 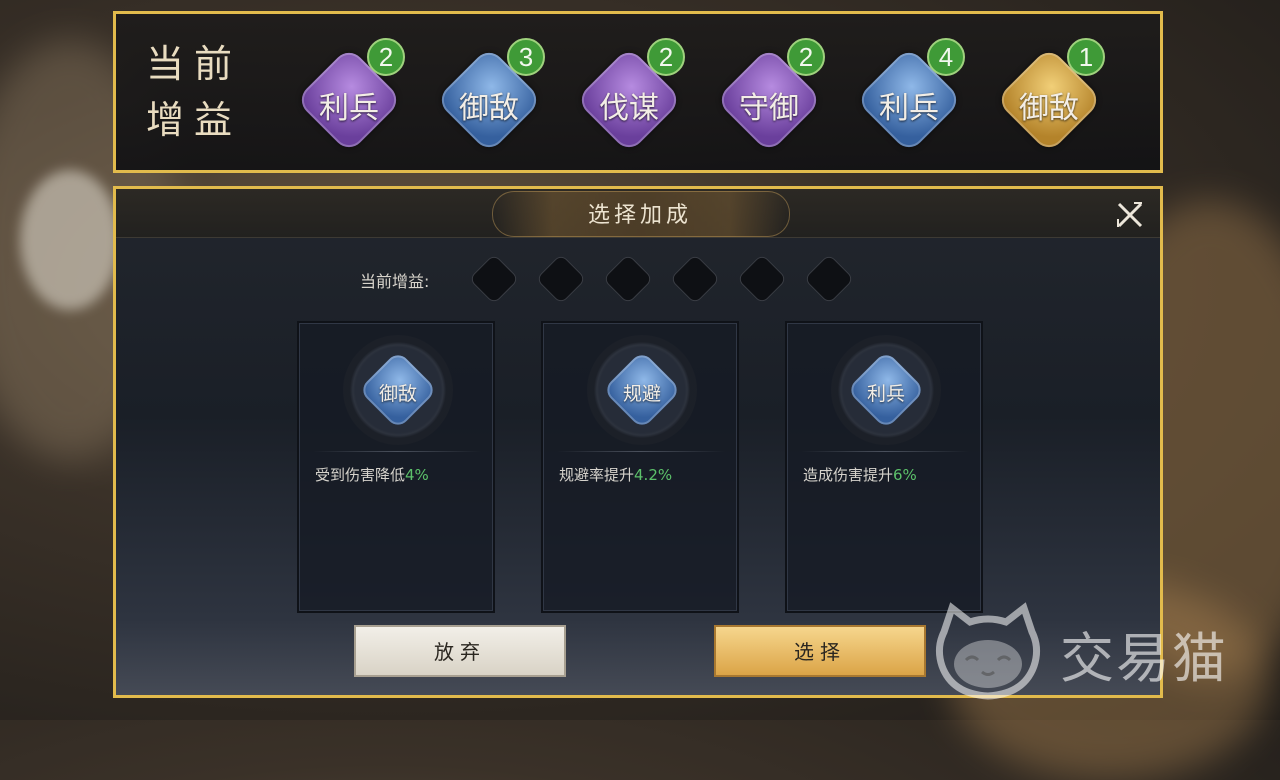 I want to click on buff-count-badge: 3, so click(x=526, y=57).